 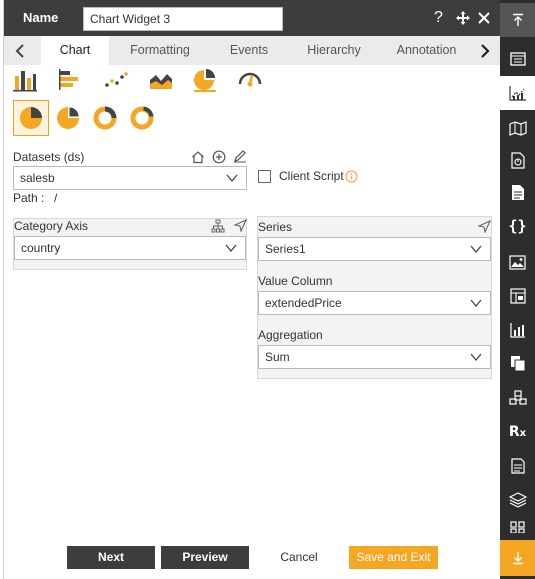 What do you see at coordinates (517, 466) in the screenshot?
I see `form-icon` at bounding box center [517, 466].